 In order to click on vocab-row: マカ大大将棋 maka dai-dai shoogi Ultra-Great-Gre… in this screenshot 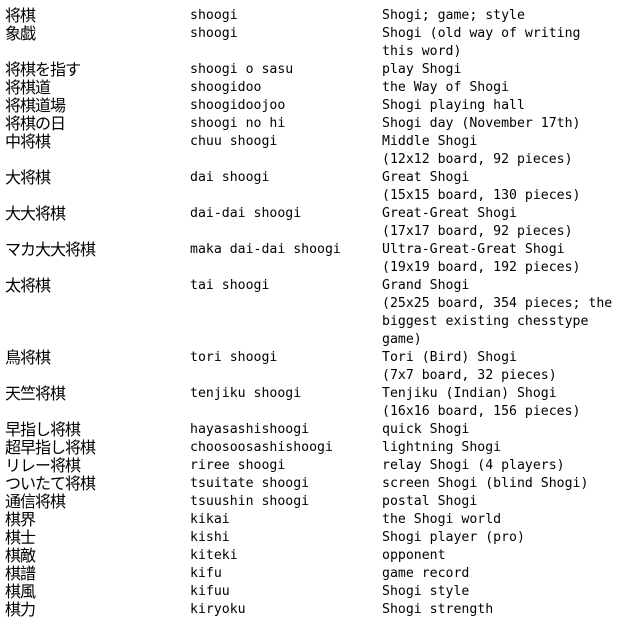, I will do `click(313, 259)`.